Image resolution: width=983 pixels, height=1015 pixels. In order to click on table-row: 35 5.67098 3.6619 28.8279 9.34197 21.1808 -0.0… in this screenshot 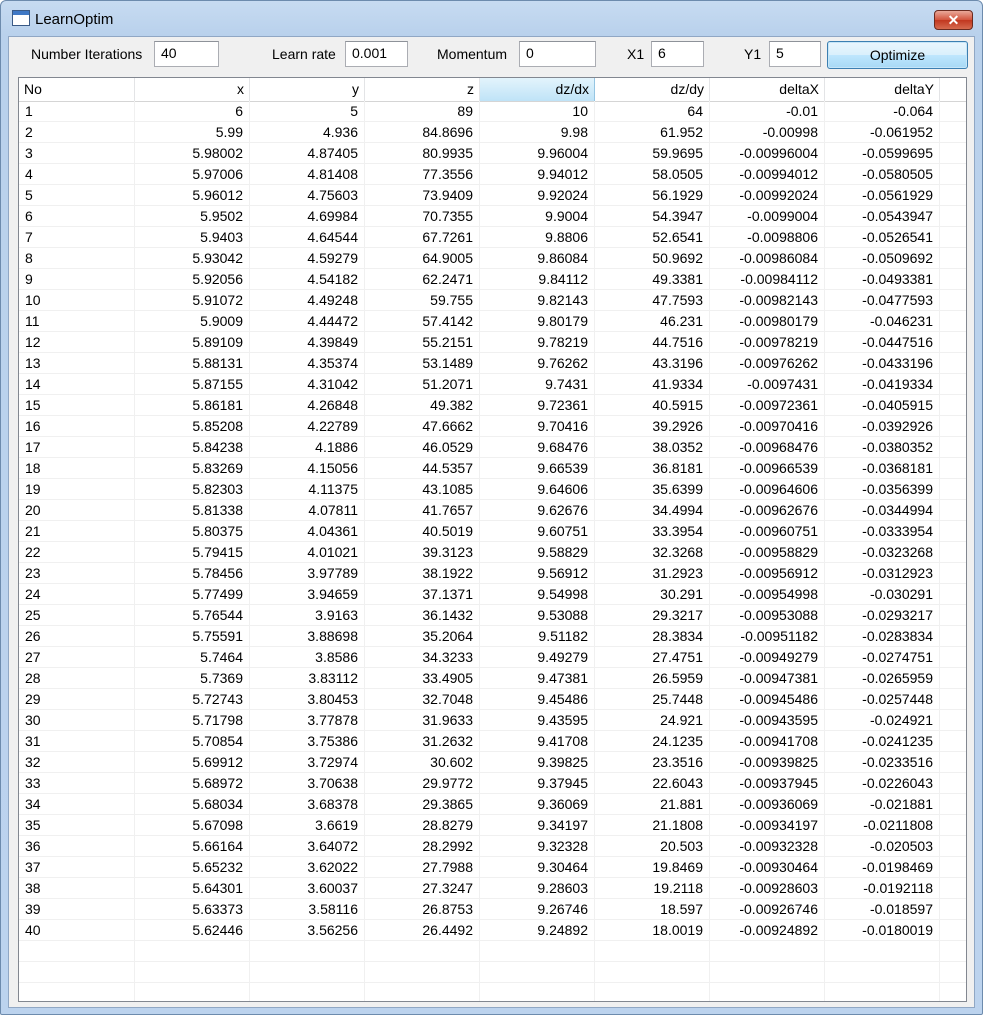, I will do `click(492, 825)`.